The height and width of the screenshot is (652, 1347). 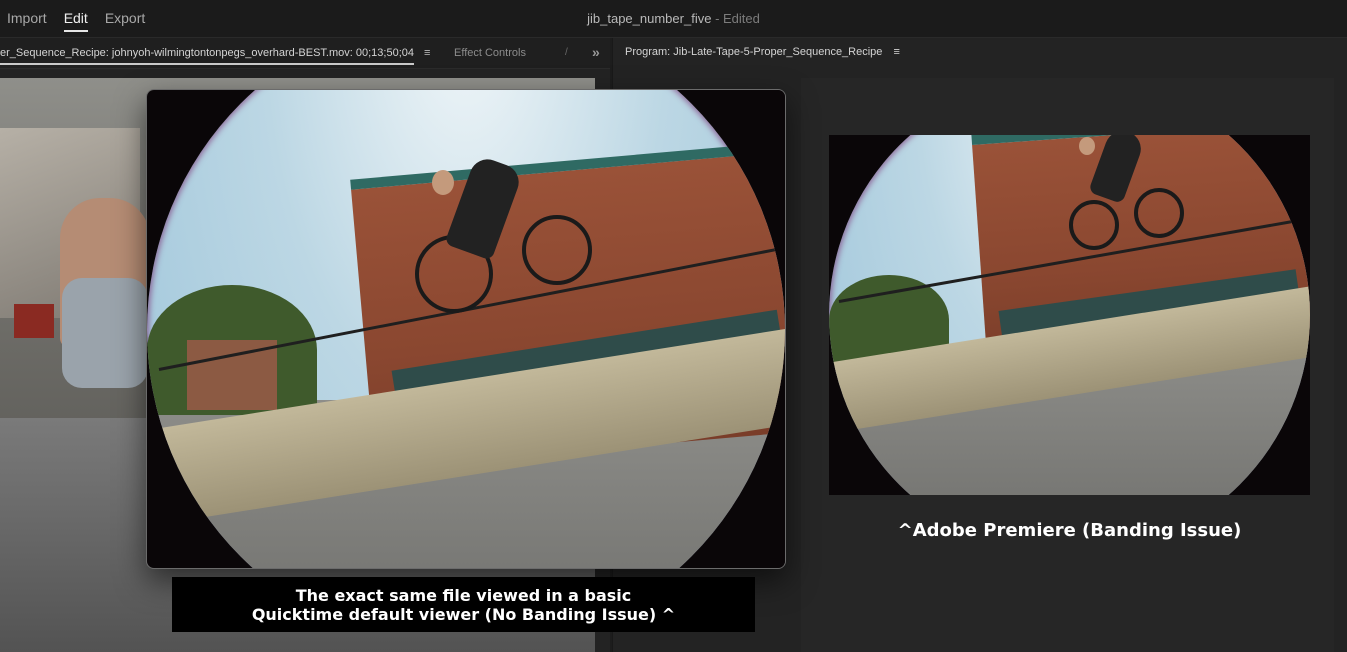 What do you see at coordinates (566, 52) in the screenshot?
I see `tab-more-indicator: /` at bounding box center [566, 52].